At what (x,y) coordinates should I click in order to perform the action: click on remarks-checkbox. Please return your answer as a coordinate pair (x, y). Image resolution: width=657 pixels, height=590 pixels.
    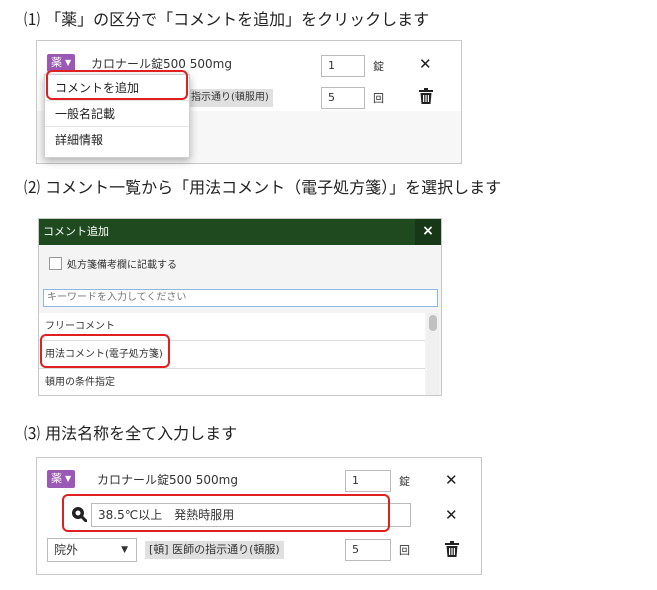
    Looking at the image, I should click on (55, 263).